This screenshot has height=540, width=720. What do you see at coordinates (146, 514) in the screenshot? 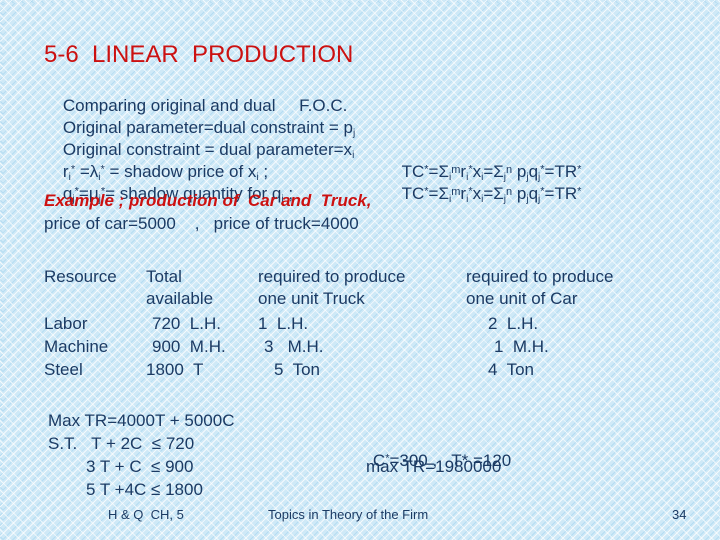
I see `footer-left: H & Q CH, 5` at bounding box center [146, 514].